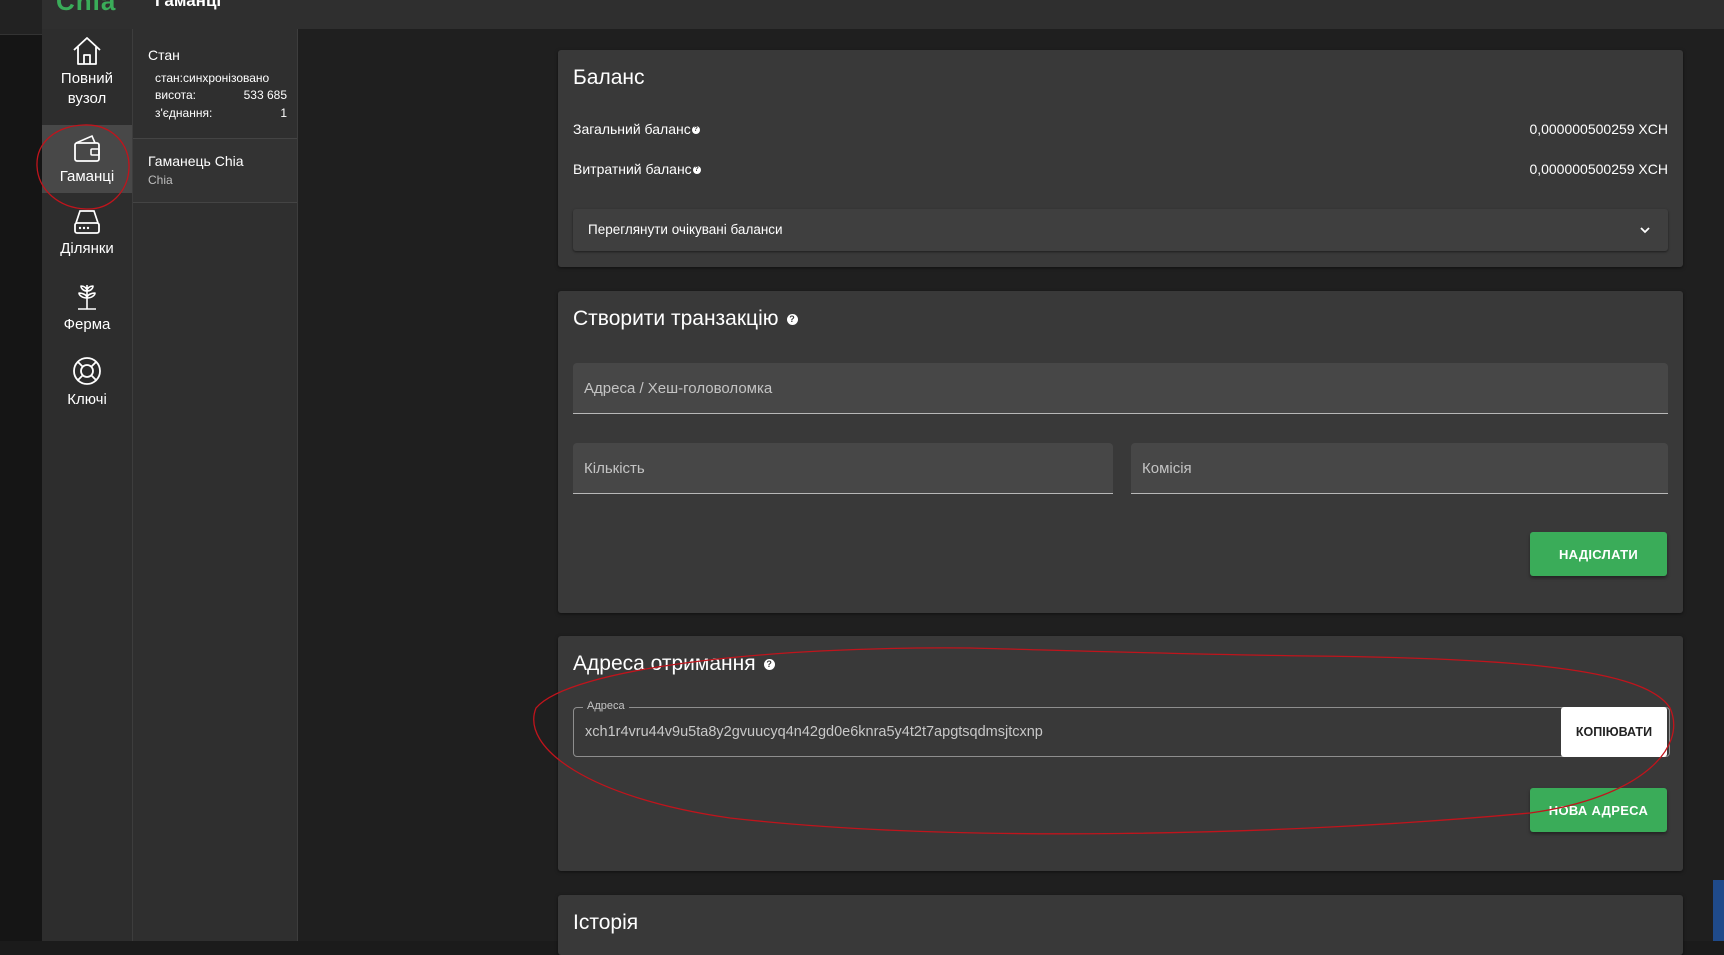 The width and height of the screenshot is (1724, 955). Describe the element at coordinates (283, 113) in the screenshot. I see `status-value: 1` at that location.